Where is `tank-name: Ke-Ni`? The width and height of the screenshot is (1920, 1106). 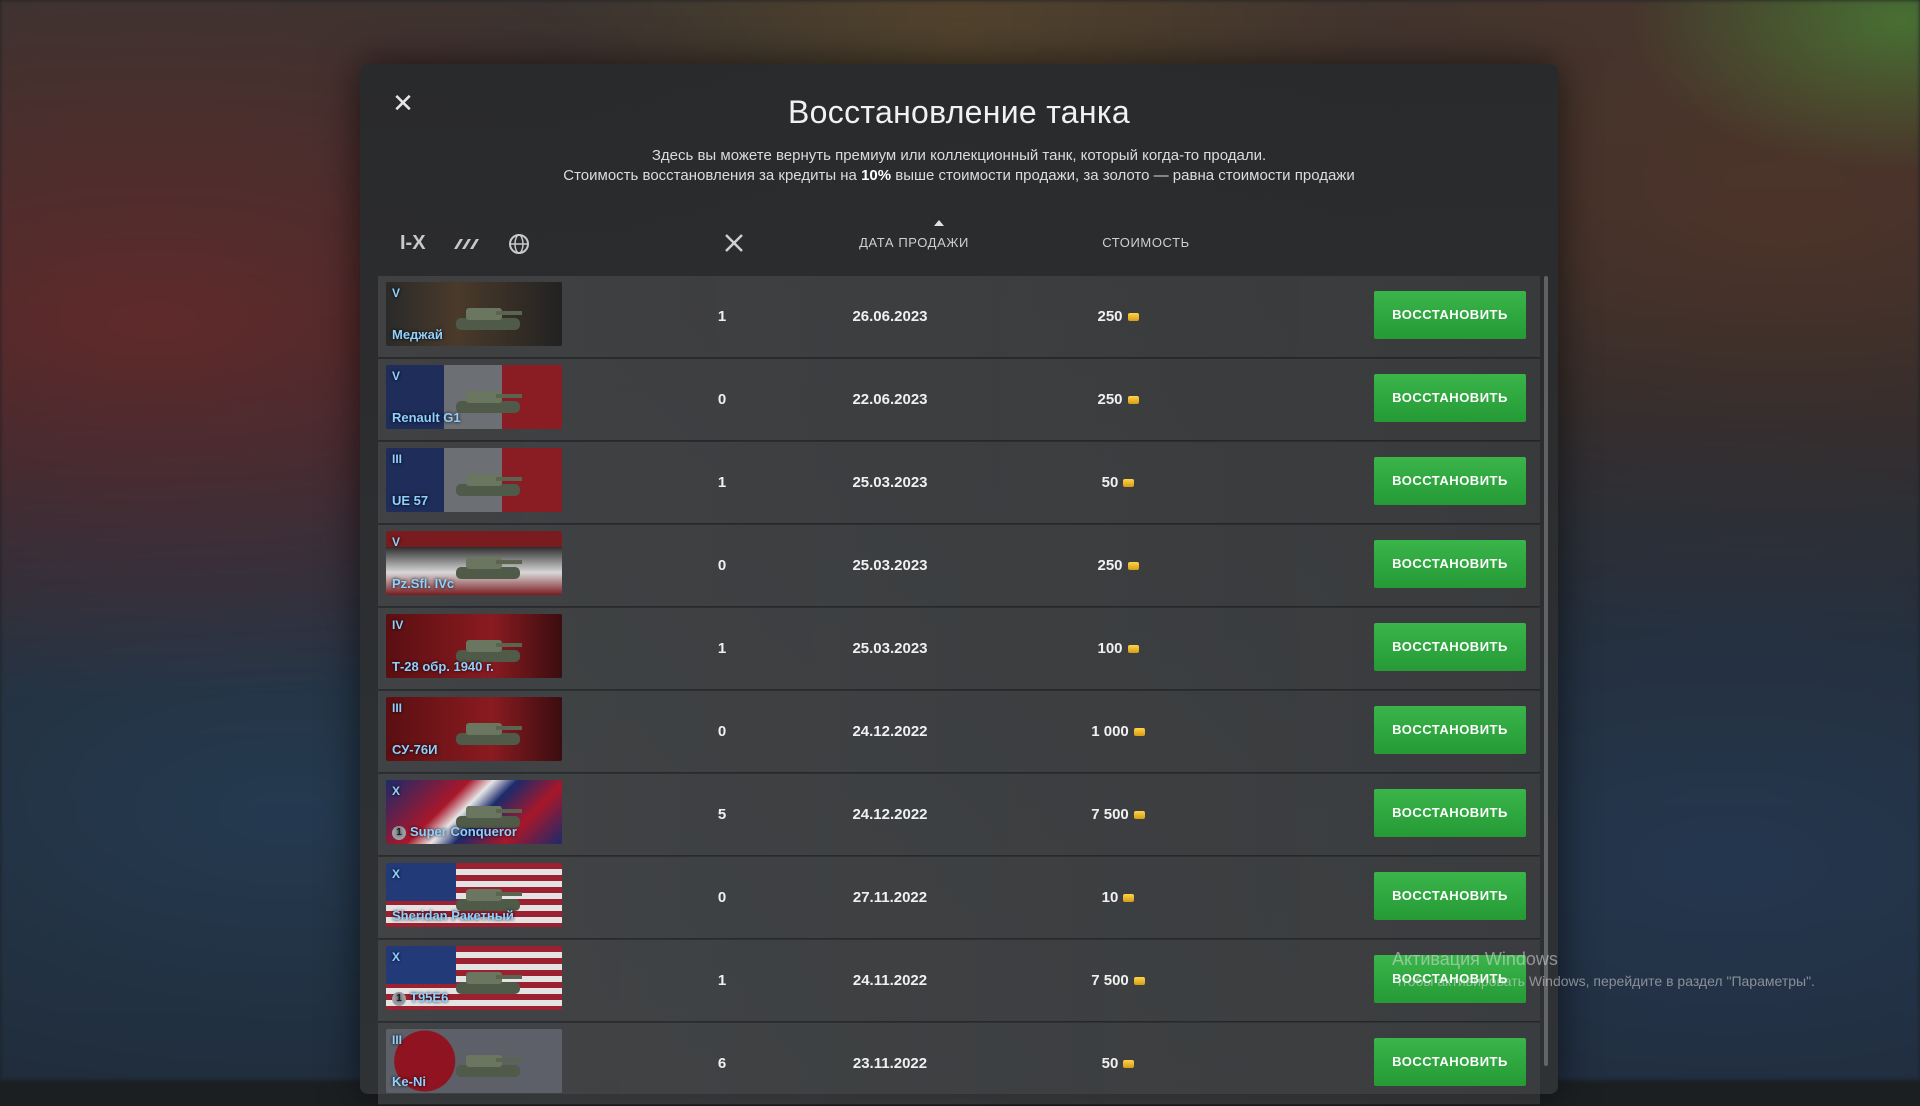
tank-name: Ke-Ni is located at coordinates (409, 1081).